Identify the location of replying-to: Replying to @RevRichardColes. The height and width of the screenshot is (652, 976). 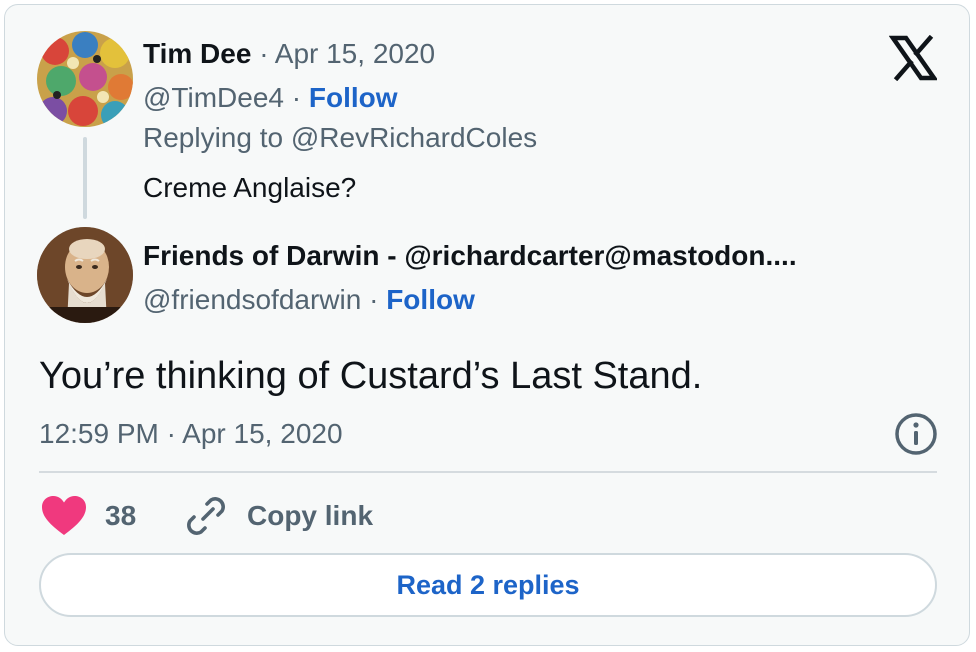
(340, 138).